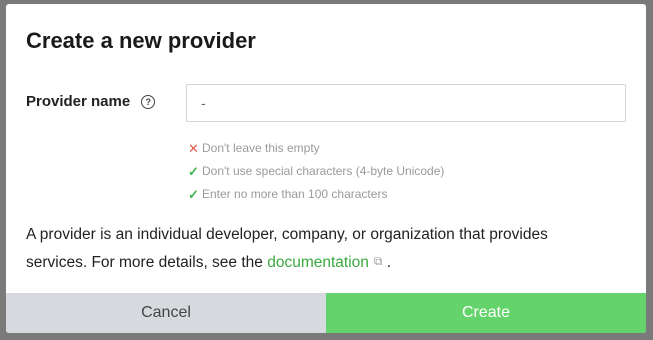  Describe the element at coordinates (261, 148) in the screenshot. I see `rule-text: Don't leave this empty` at that location.